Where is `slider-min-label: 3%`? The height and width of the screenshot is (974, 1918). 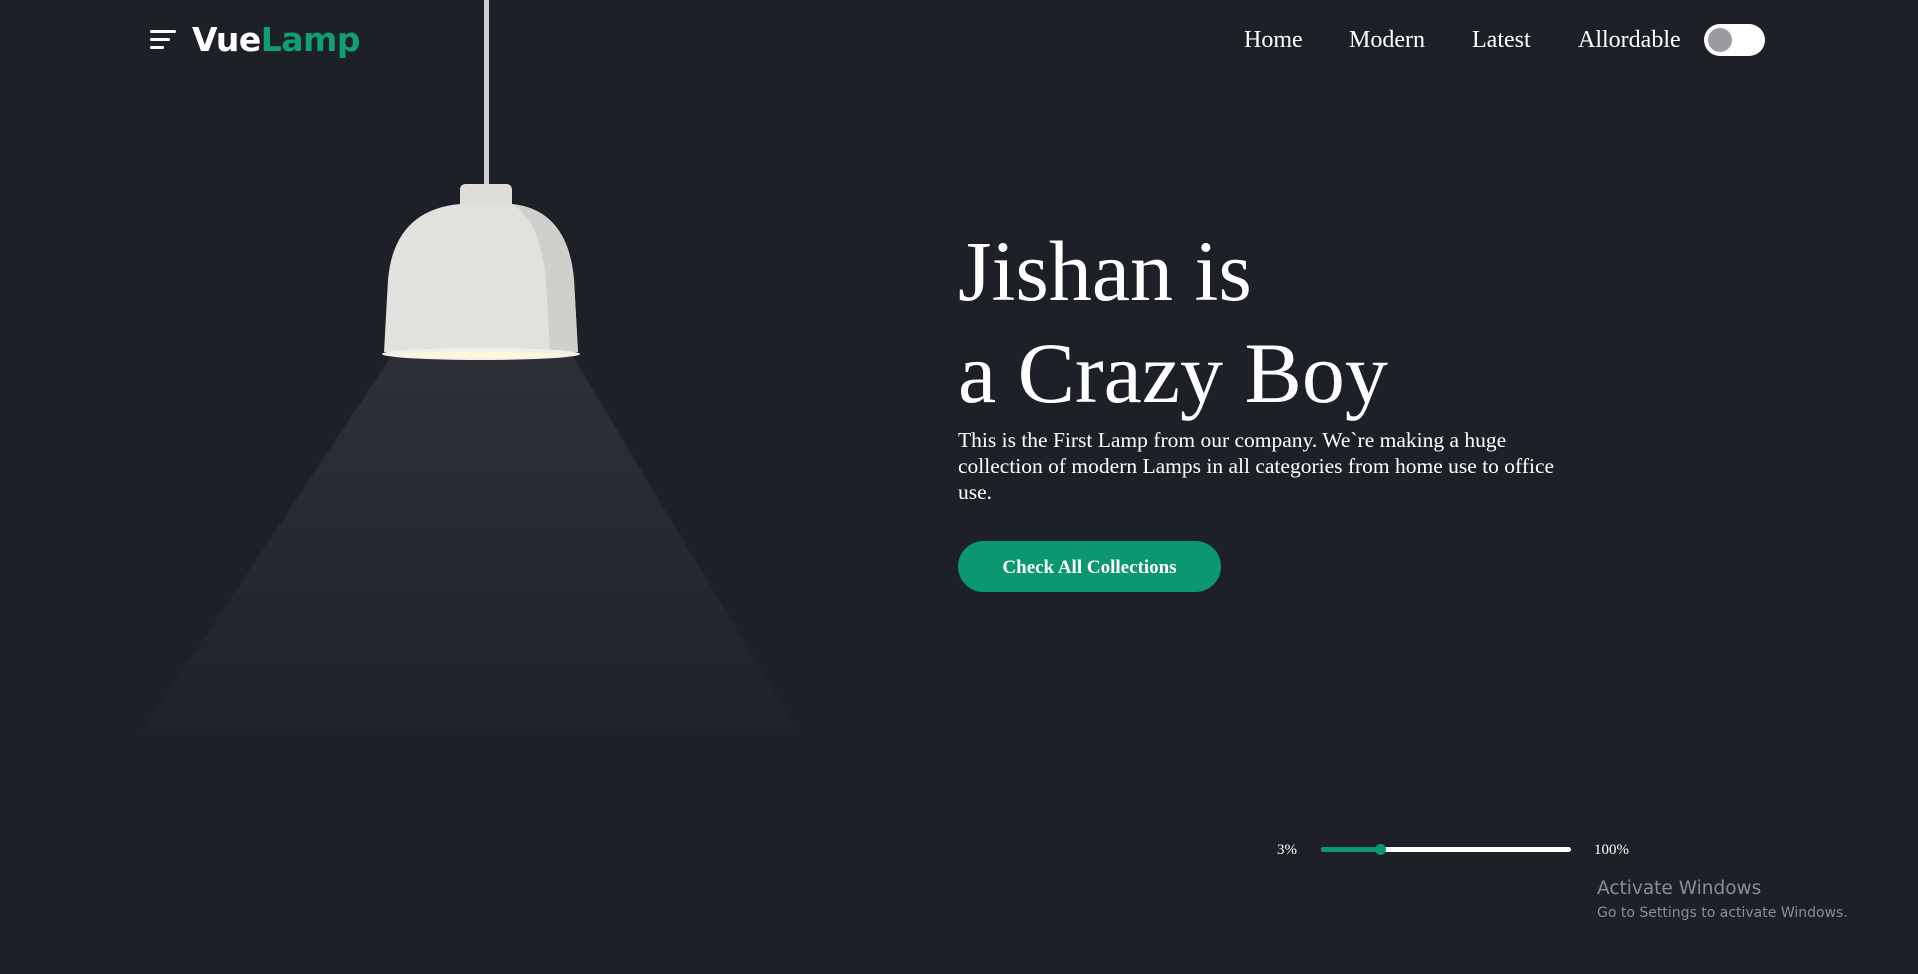 slider-min-label: 3% is located at coordinates (1287, 850).